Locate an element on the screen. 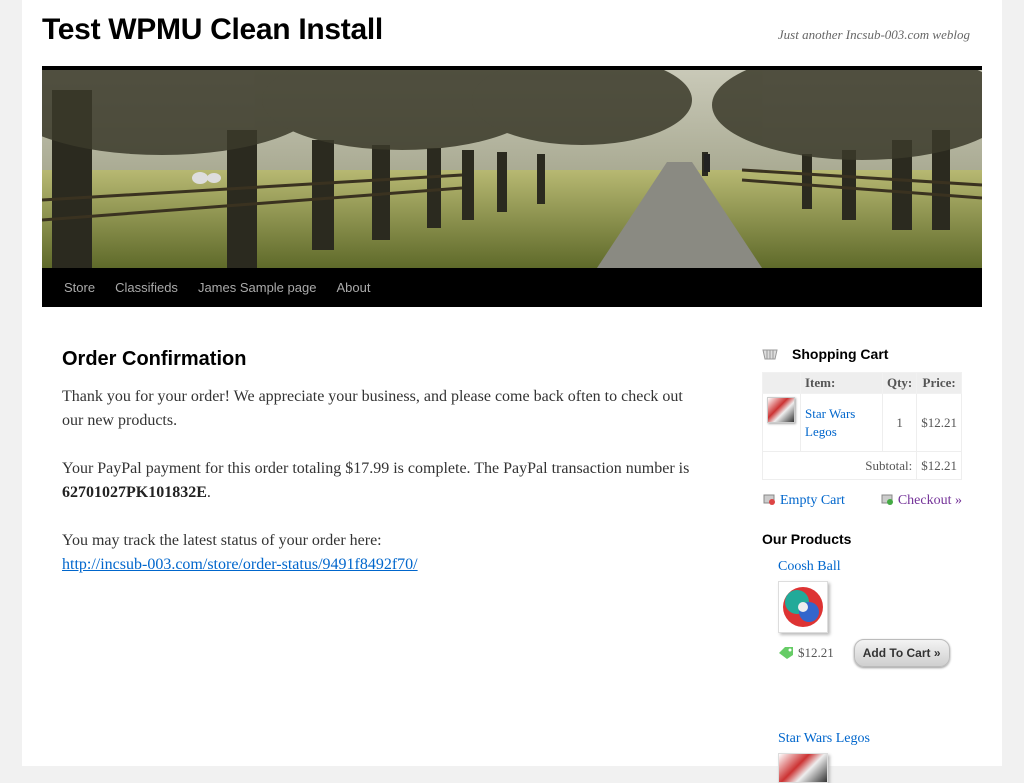 This screenshot has height=783, width=1024. product-price: $12.21 is located at coordinates (816, 652).